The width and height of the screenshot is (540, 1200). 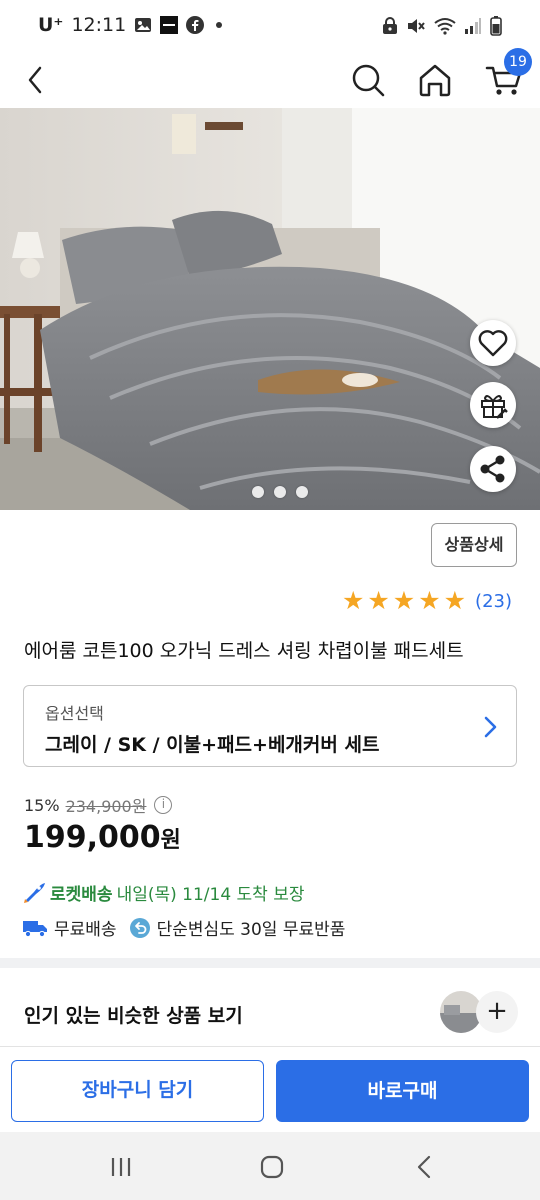 I want to click on carousel-indicator, so click(x=280, y=492).